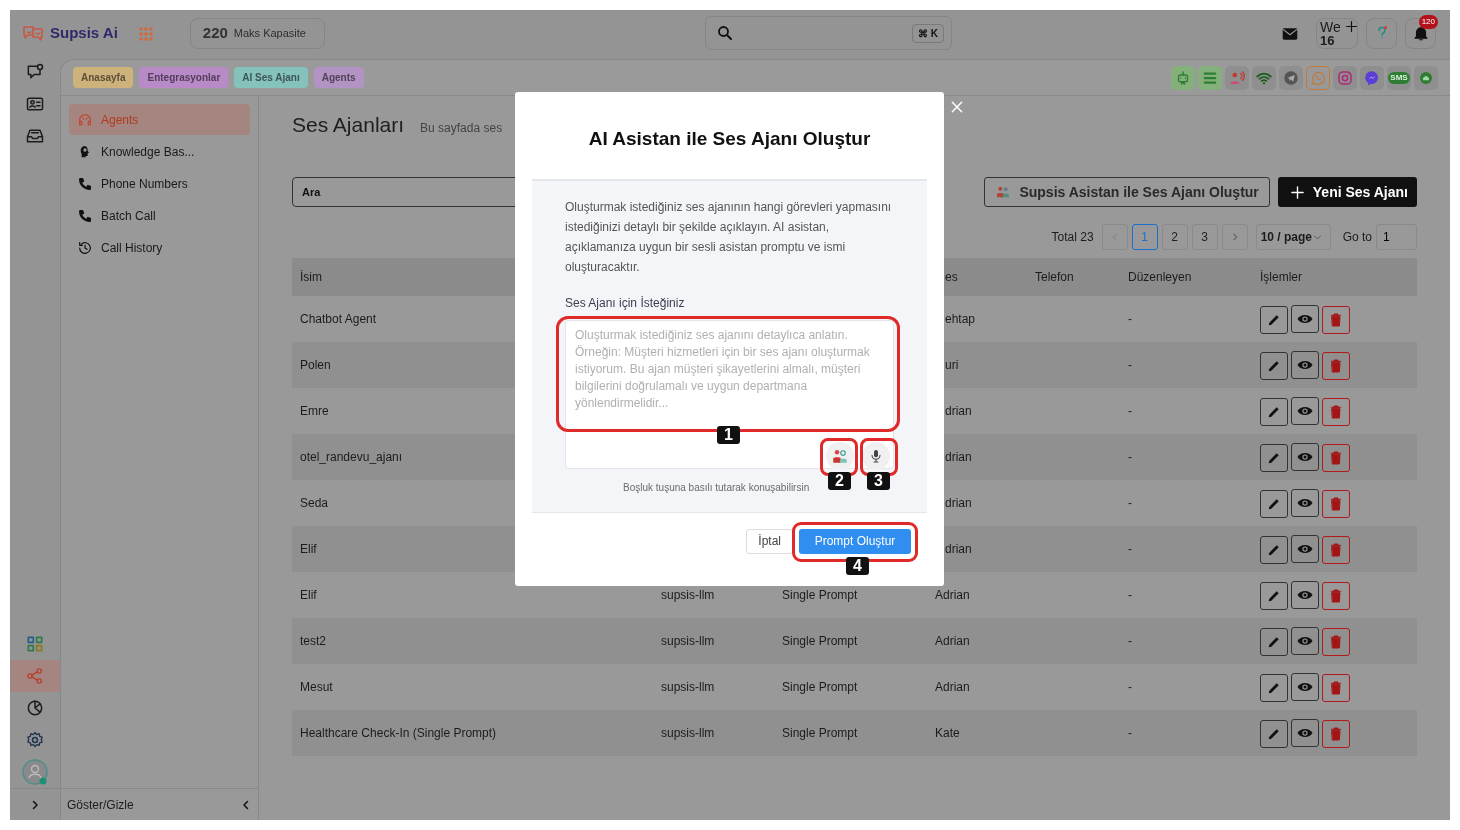 Image resolution: width=1460 pixels, height=830 pixels. Describe the element at coordinates (1293, 237) in the screenshot. I see `page-size-select: 10 / page` at that location.